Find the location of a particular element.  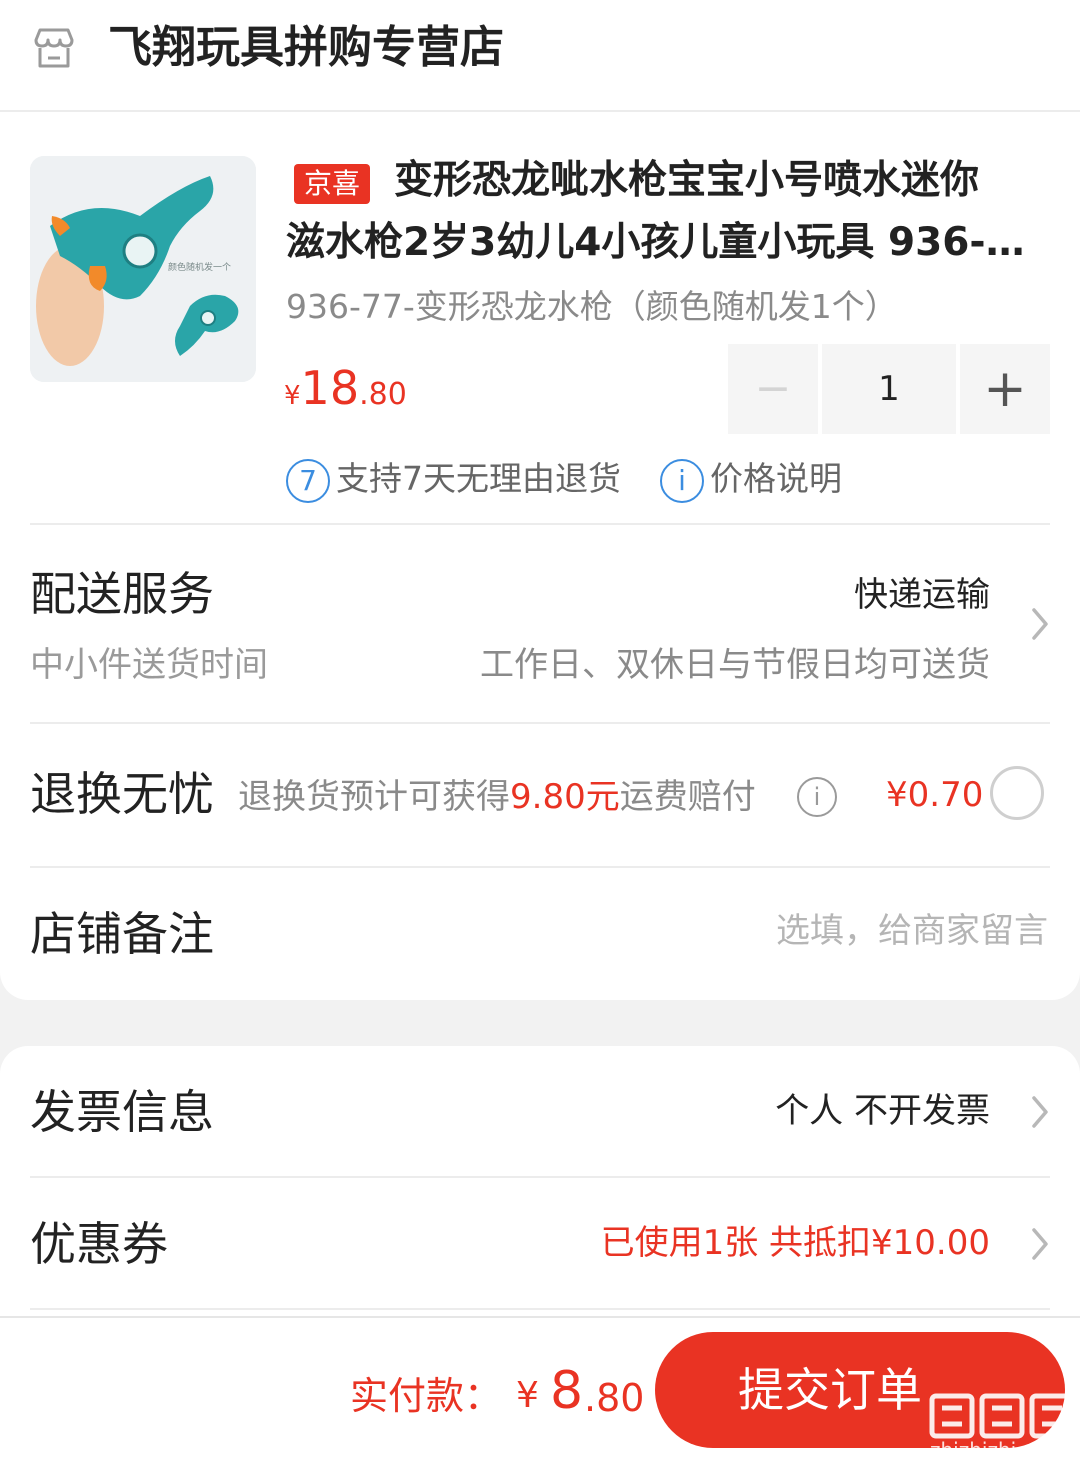

seven-day-icon: 7 is located at coordinates (308, 480).